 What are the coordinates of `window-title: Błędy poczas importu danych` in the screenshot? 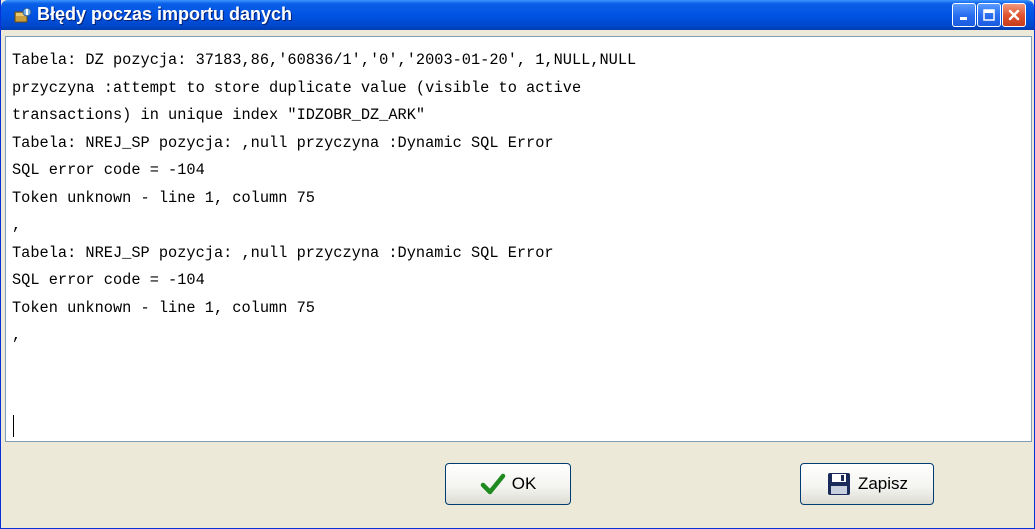 It's located at (165, 14).